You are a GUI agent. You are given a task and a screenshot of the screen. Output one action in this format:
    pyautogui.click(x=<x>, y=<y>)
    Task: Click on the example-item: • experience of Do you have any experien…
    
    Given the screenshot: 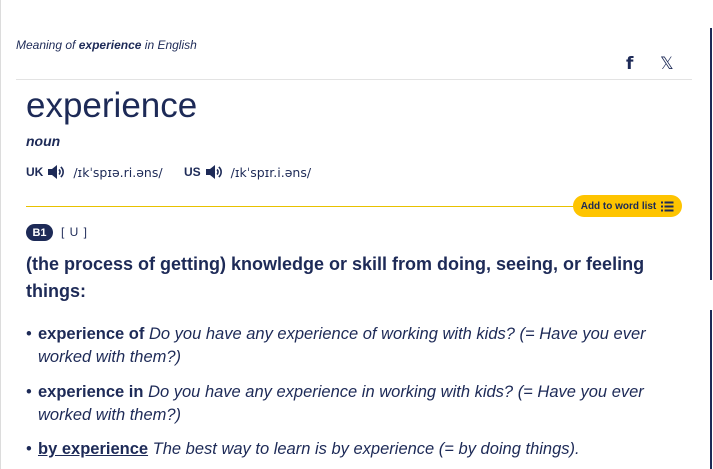 What is the action you would take?
    pyautogui.click(x=336, y=346)
    